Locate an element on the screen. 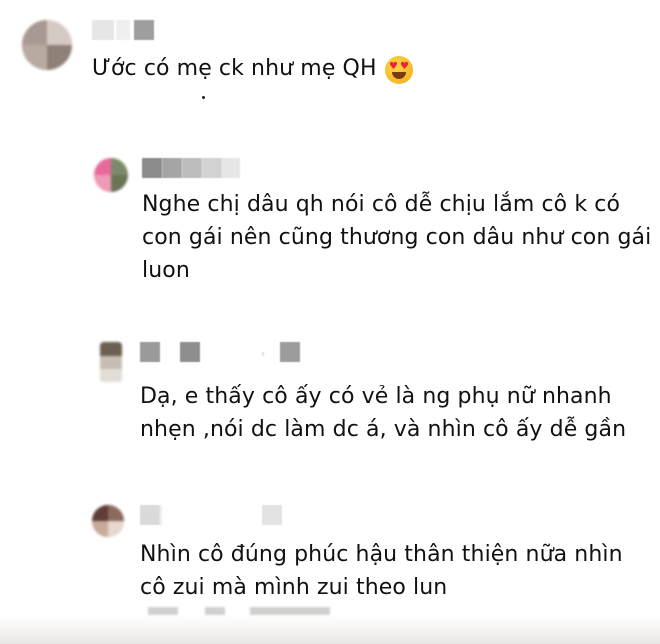 This screenshot has width=660, height=644. separator-dot is located at coordinates (203, 97).